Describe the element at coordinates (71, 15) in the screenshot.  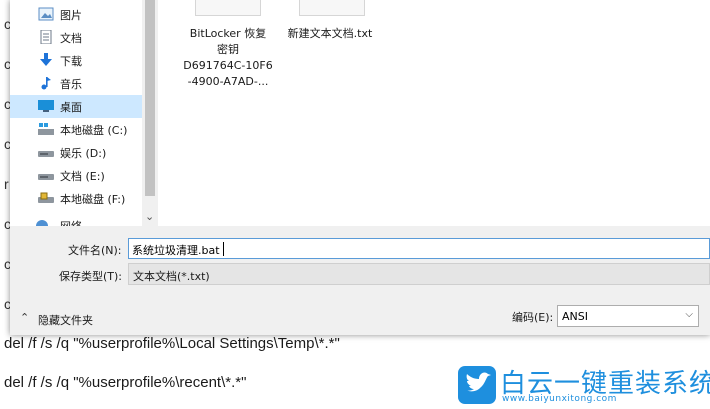
I see `nav-item-label: 图片` at that location.